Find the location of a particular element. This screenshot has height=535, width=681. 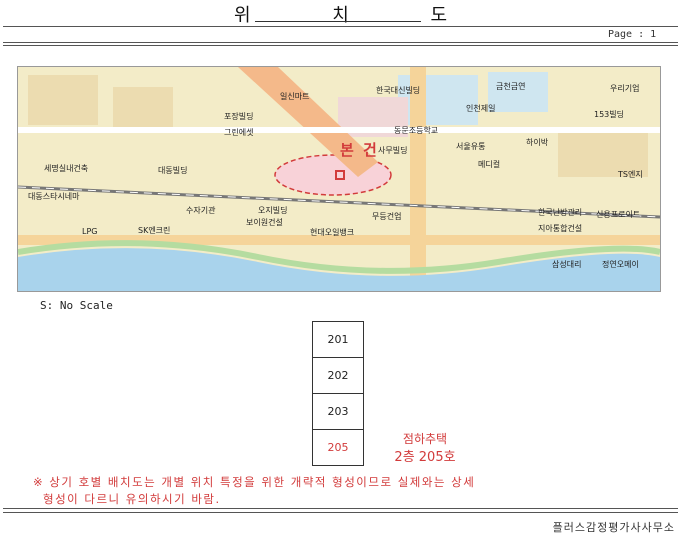

map-label: 대동스타시네마 is located at coordinates (54, 196).